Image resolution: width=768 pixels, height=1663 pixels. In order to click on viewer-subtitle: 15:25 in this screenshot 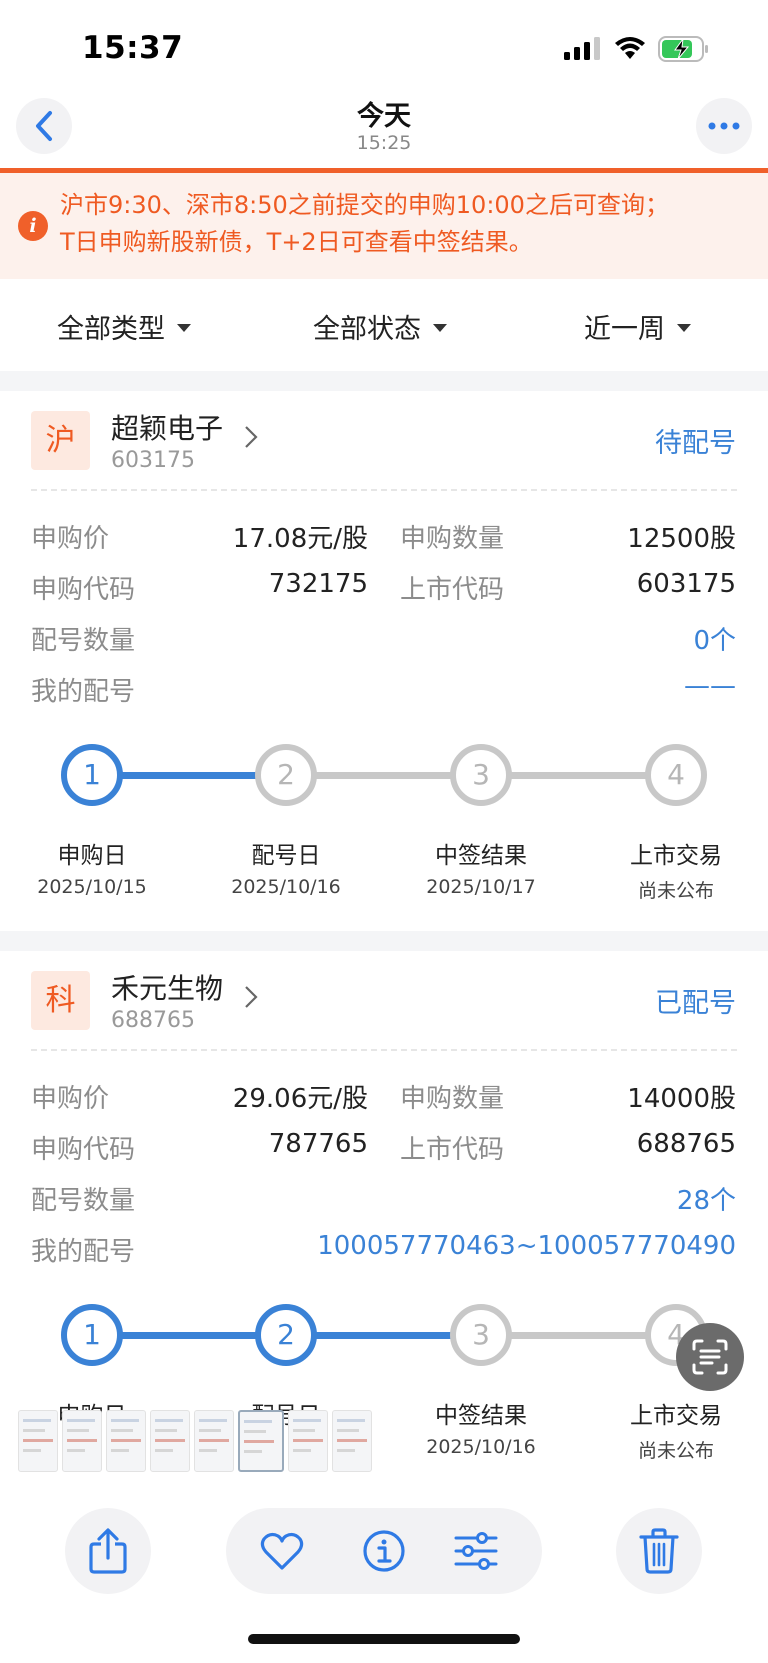, I will do `click(384, 143)`.